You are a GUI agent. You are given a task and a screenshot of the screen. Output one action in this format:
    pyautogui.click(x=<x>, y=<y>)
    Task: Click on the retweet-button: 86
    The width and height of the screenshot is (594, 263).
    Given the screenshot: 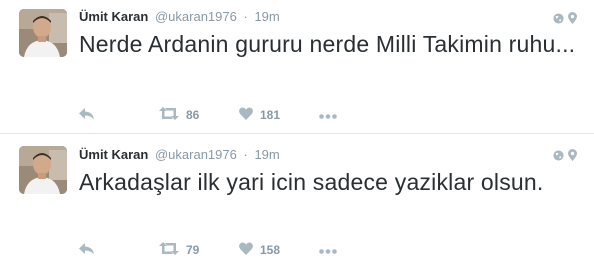 What is the action you would take?
    pyautogui.click(x=199, y=115)
    